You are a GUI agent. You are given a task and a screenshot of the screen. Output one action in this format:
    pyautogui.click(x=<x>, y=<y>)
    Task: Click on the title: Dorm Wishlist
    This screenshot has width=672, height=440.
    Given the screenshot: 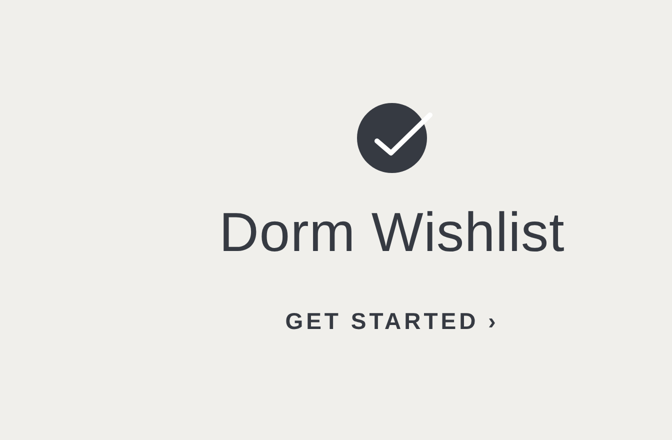 What is the action you would take?
    pyautogui.click(x=392, y=232)
    